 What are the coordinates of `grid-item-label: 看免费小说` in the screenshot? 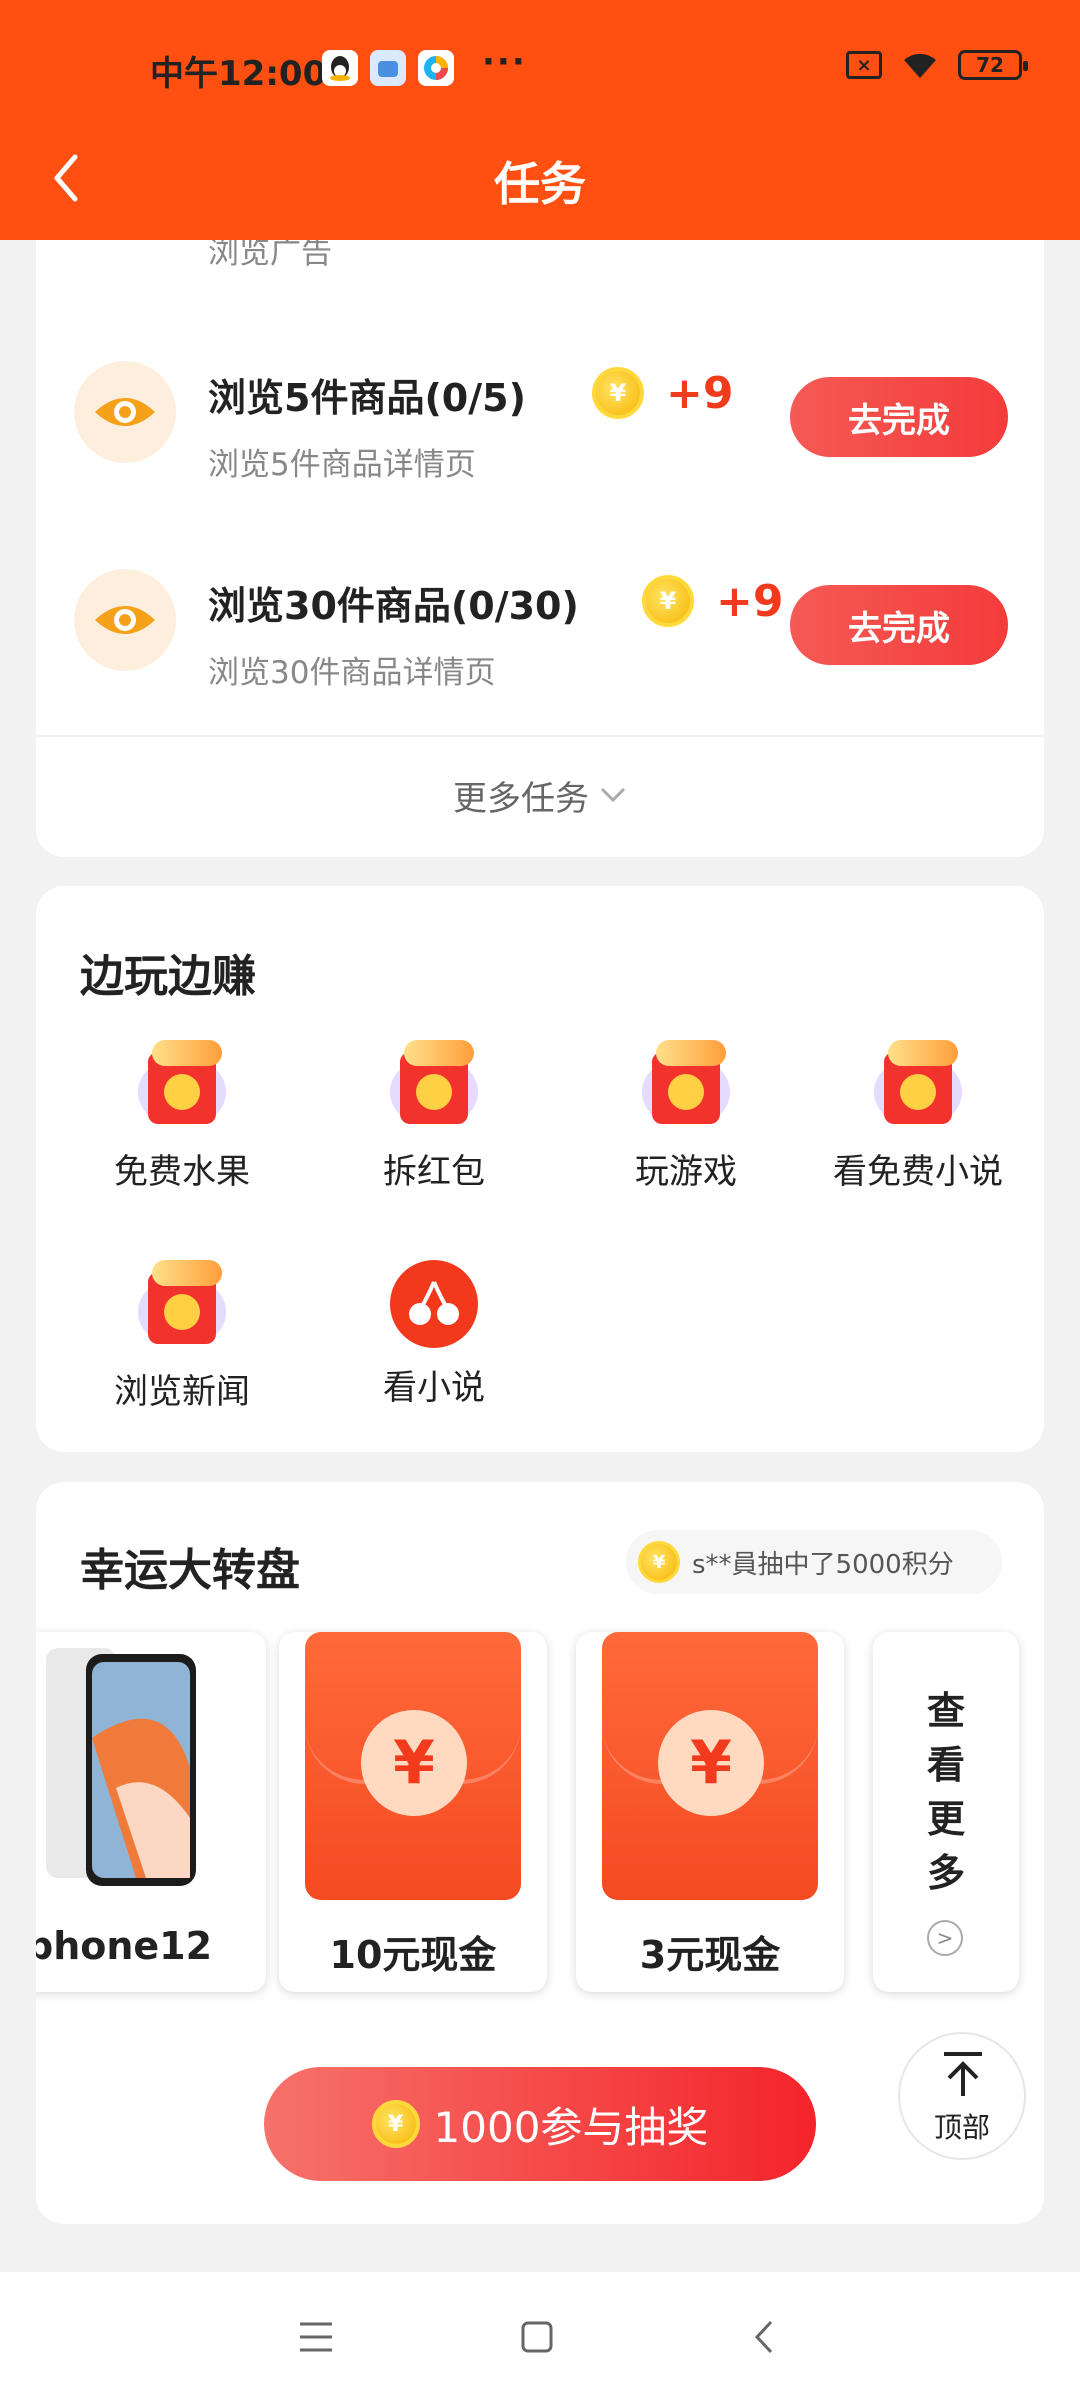 It's located at (918, 1172).